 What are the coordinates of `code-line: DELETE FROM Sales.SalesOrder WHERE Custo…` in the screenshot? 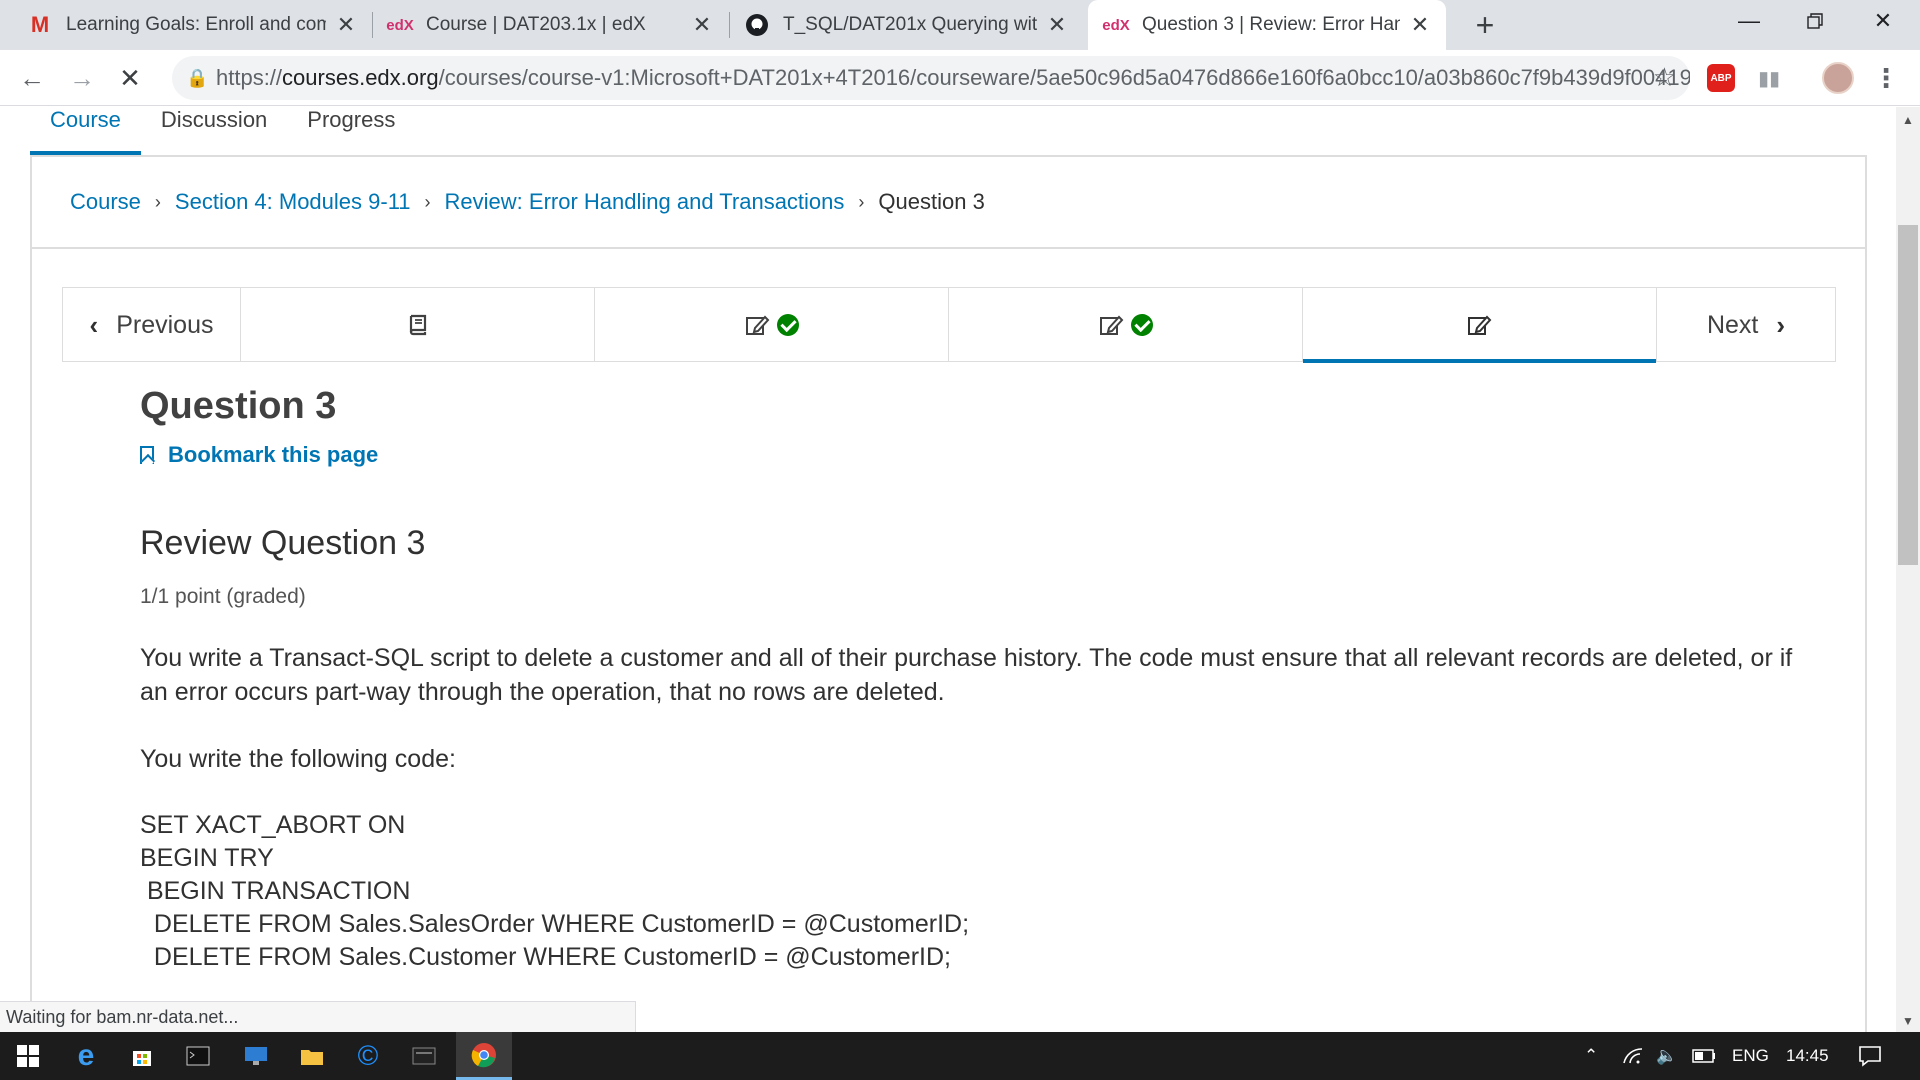 It's located at (555, 924).